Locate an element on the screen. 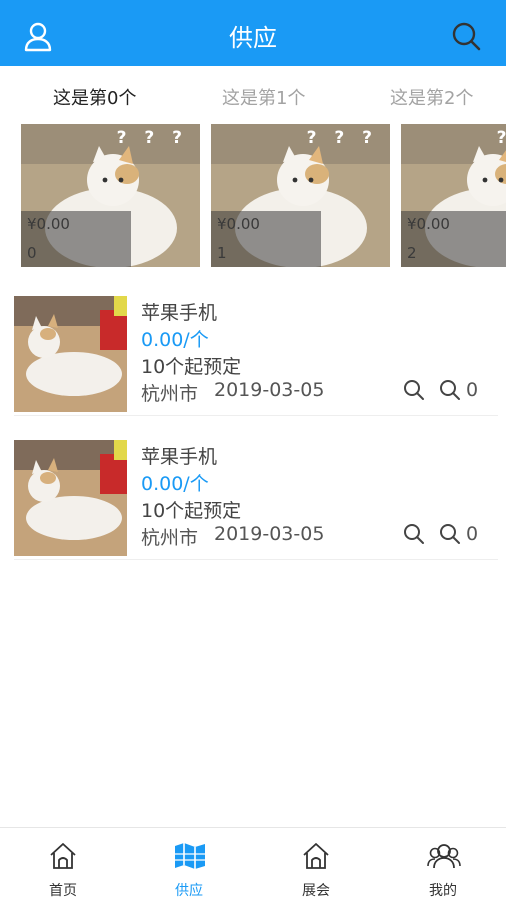 This screenshot has width=506, height=900. people-icon is located at coordinates (444, 856).